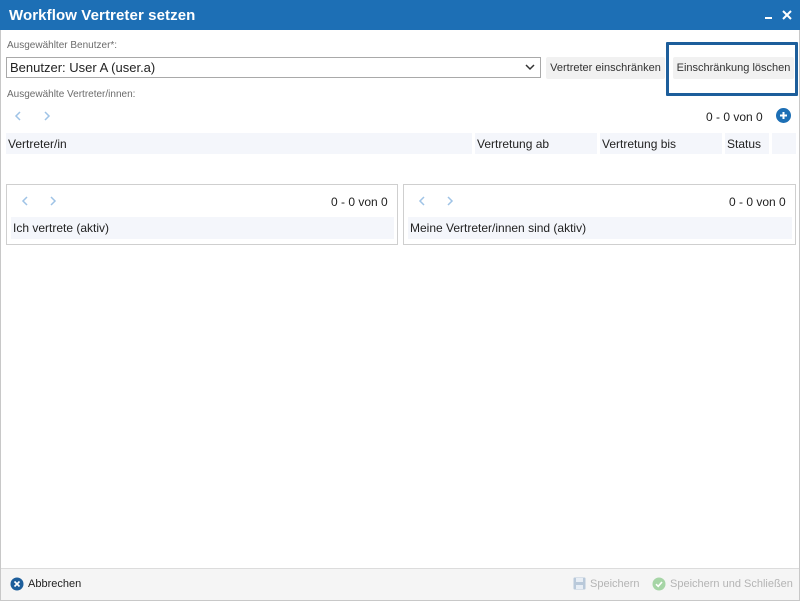 This screenshot has width=800, height=601. What do you see at coordinates (615, 583) in the screenshot?
I see `save-label: Speichern` at bounding box center [615, 583].